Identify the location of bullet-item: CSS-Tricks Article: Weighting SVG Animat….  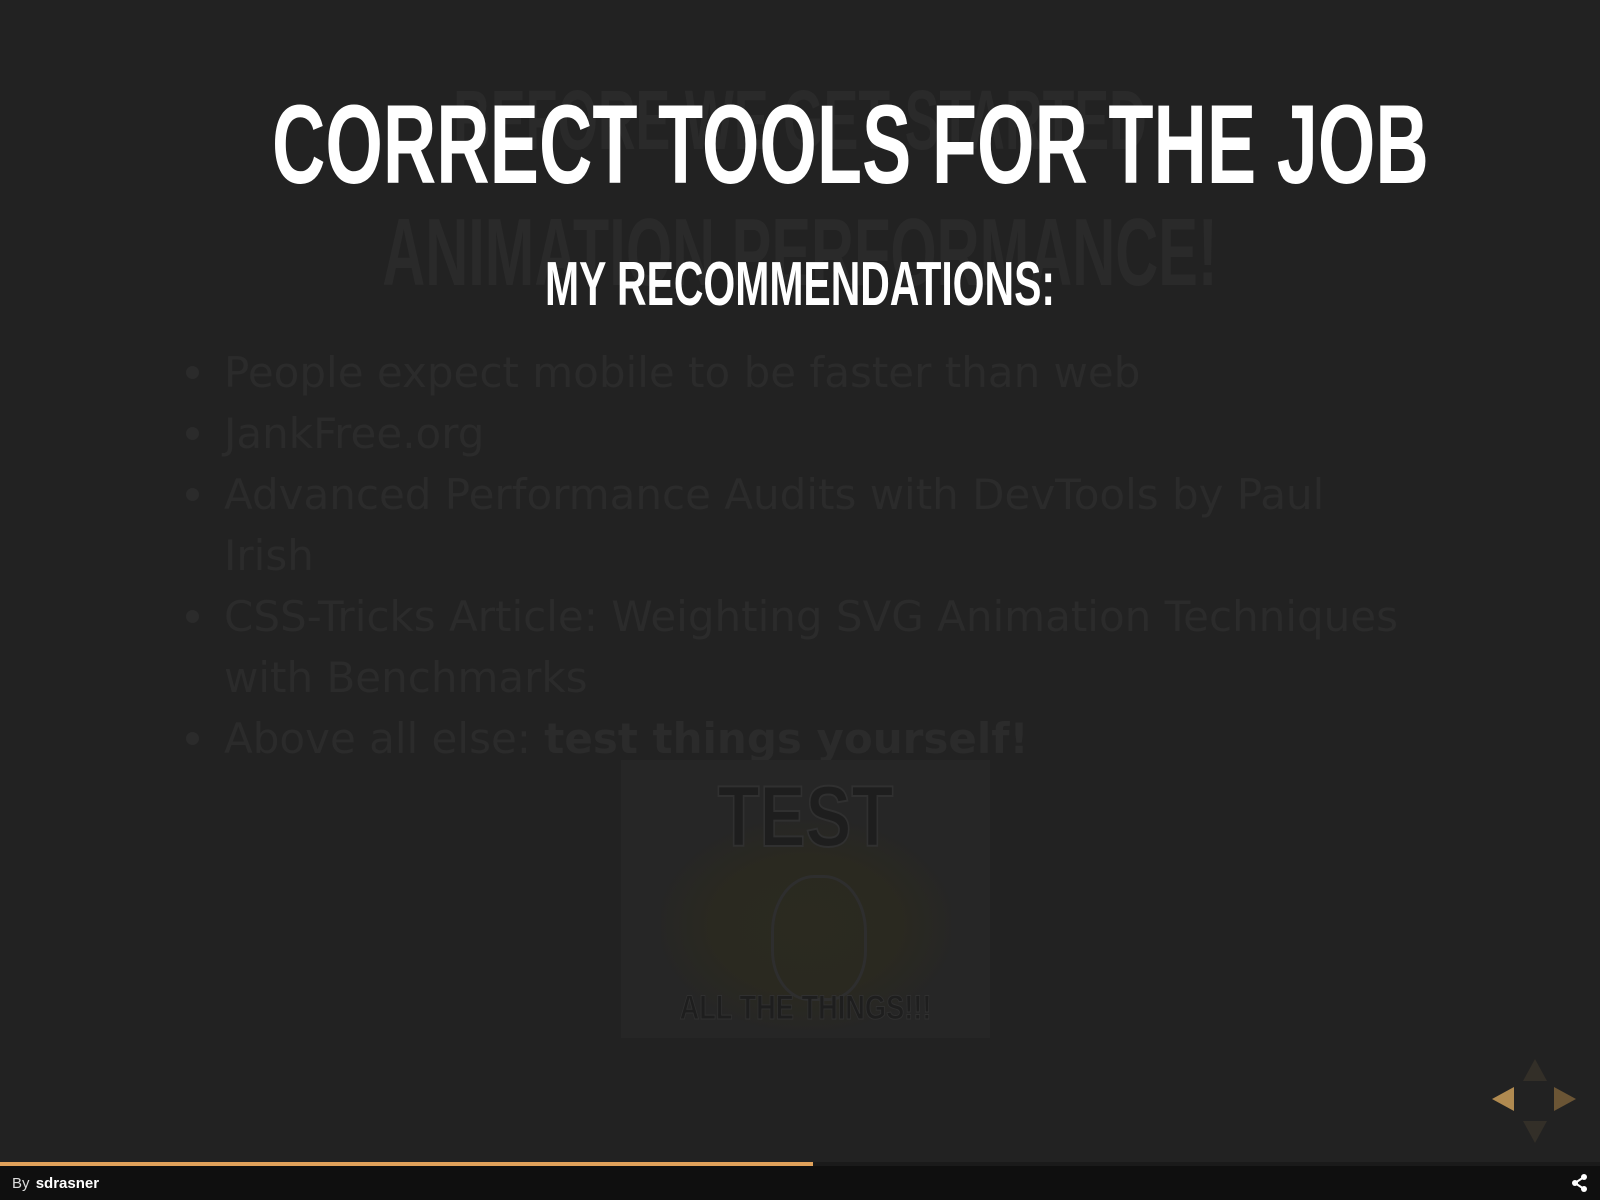
(795, 647).